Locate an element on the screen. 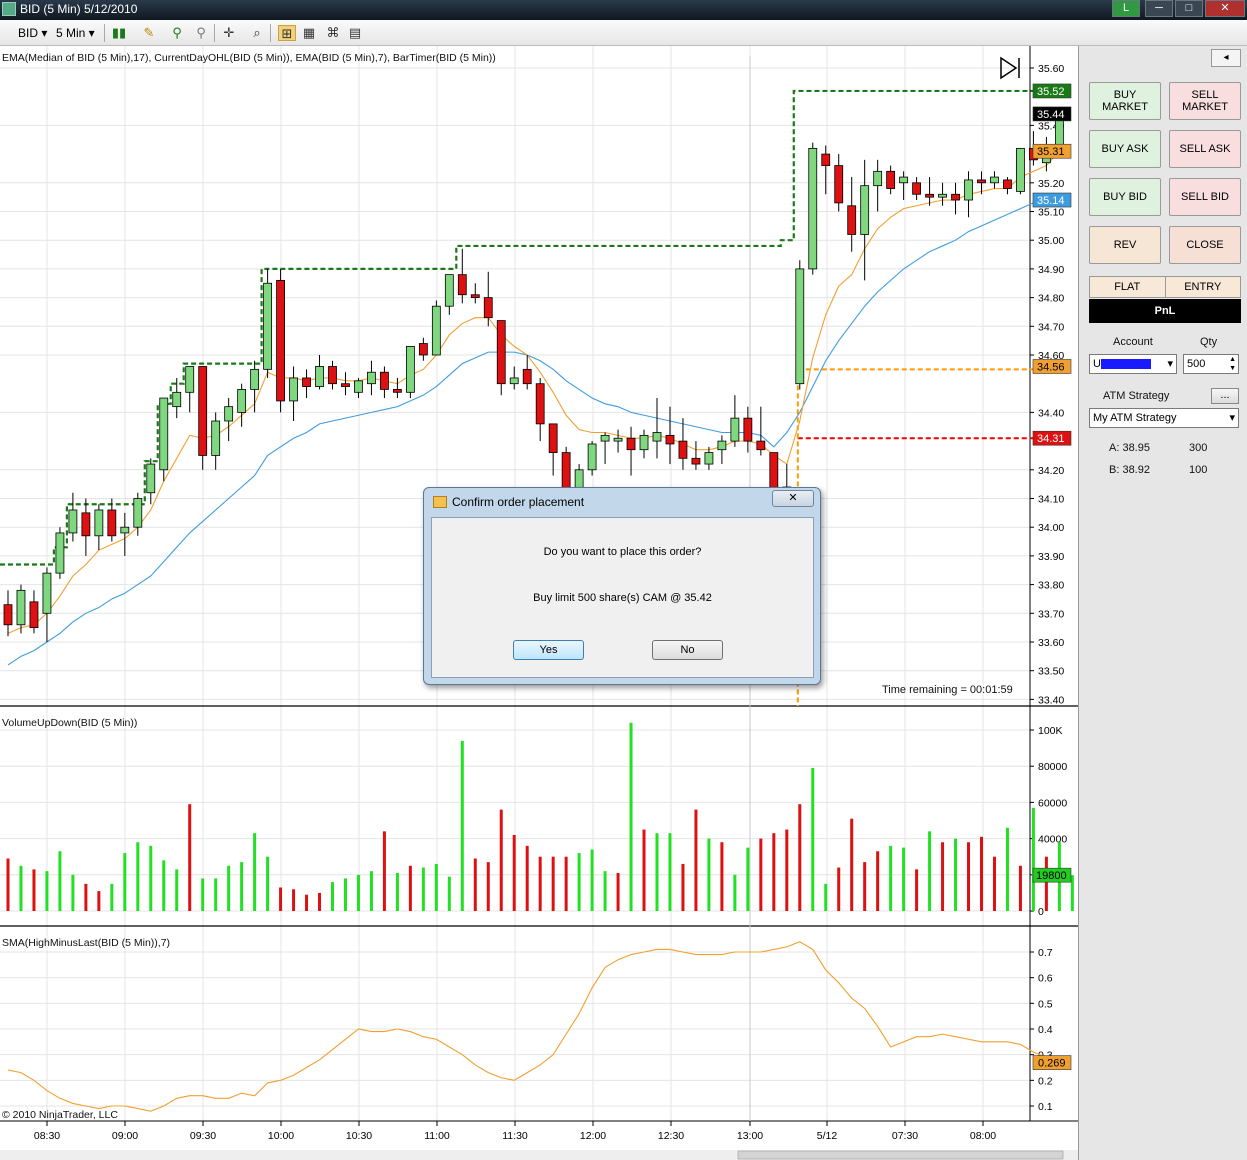  minimize-button: ─ is located at coordinates (1159, 8).